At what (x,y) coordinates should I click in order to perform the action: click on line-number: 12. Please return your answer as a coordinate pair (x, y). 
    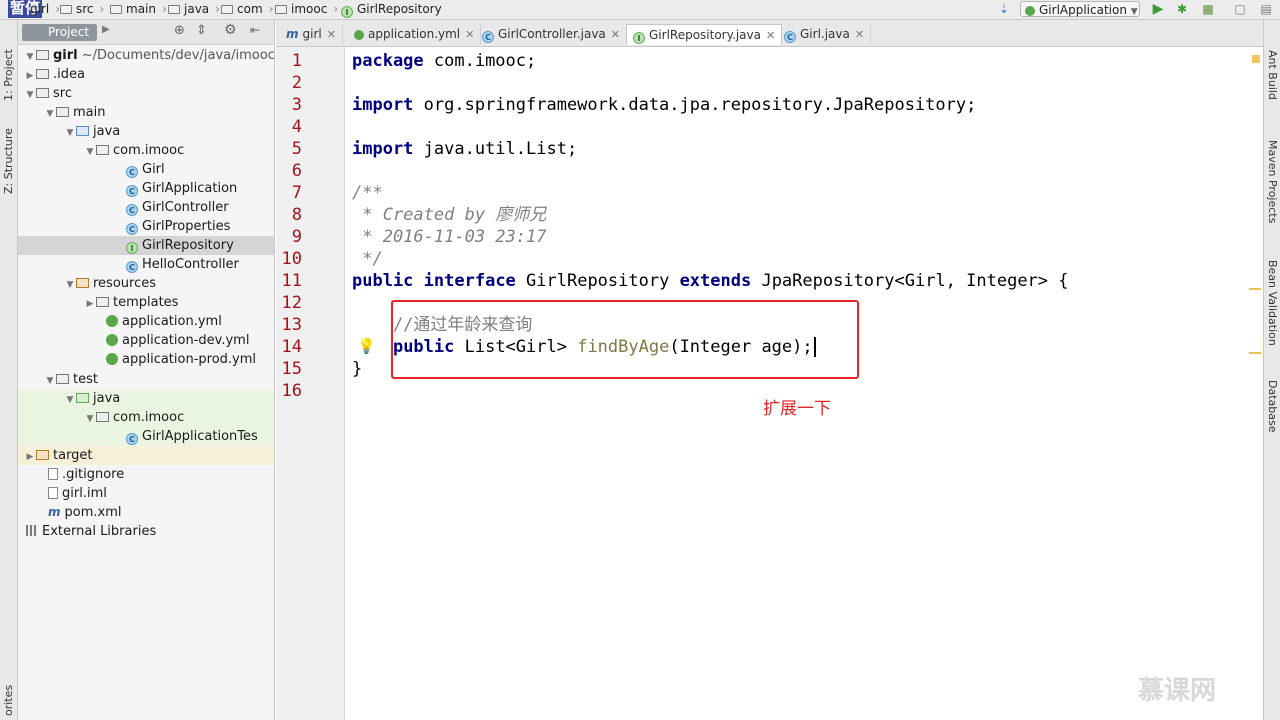
    Looking at the image, I should click on (291, 303).